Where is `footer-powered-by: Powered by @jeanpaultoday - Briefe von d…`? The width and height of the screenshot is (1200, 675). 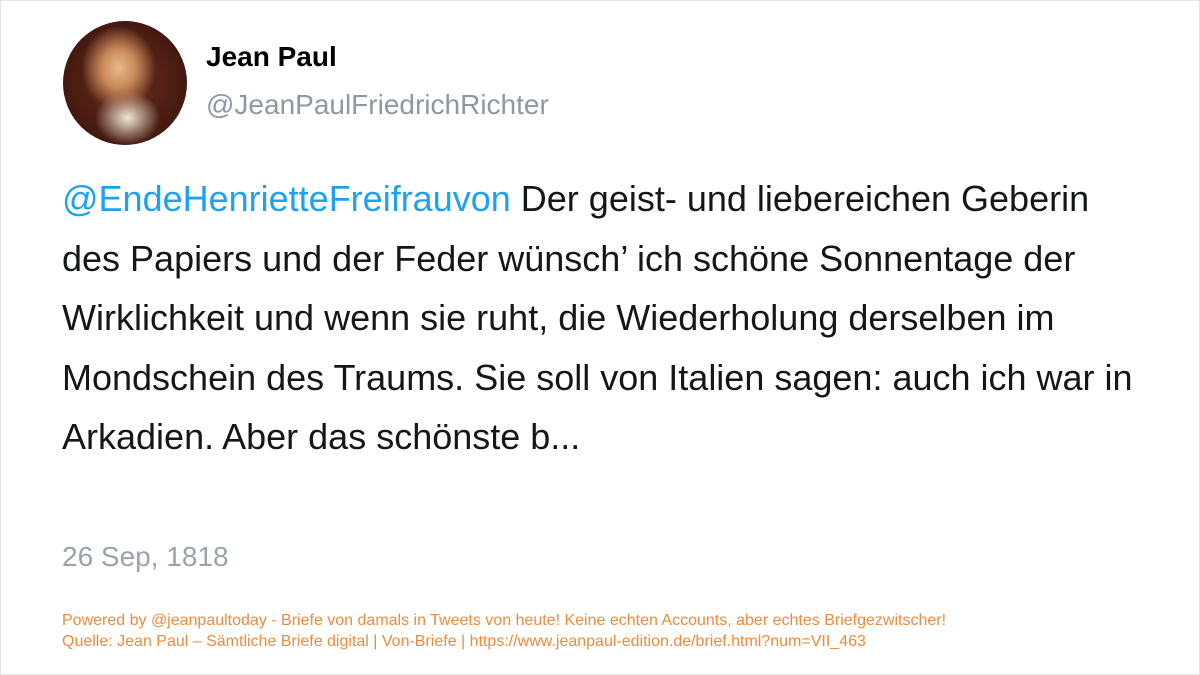
footer-powered-by: Powered by @jeanpaultoday - Briefe von d… is located at coordinates (504, 620).